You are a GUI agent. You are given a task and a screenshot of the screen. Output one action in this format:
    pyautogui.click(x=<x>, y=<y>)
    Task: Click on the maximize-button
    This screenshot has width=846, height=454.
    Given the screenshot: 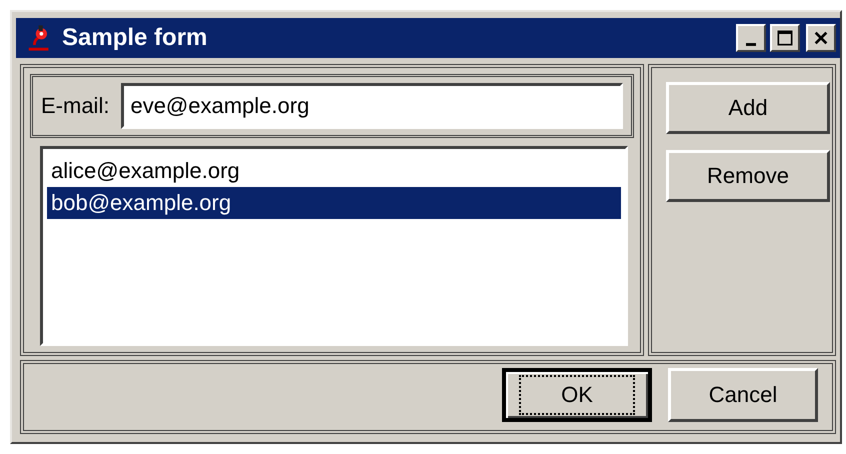 What is the action you would take?
    pyautogui.click(x=785, y=38)
    